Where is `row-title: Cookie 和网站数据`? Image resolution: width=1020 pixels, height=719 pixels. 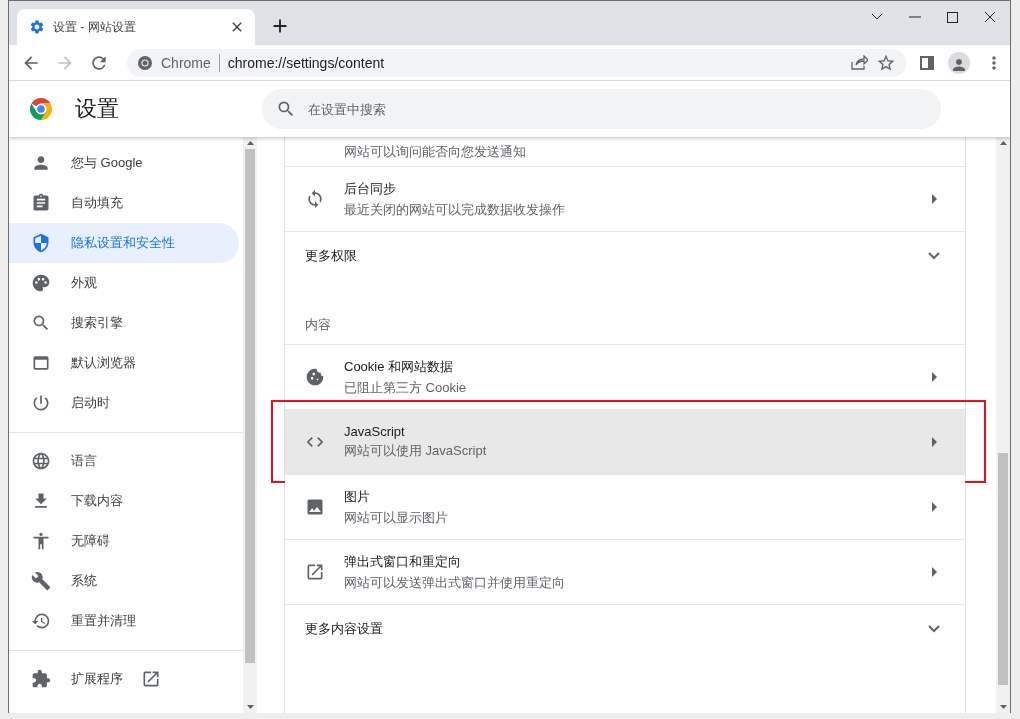
row-title: Cookie 和网站数据 is located at coordinates (399, 366).